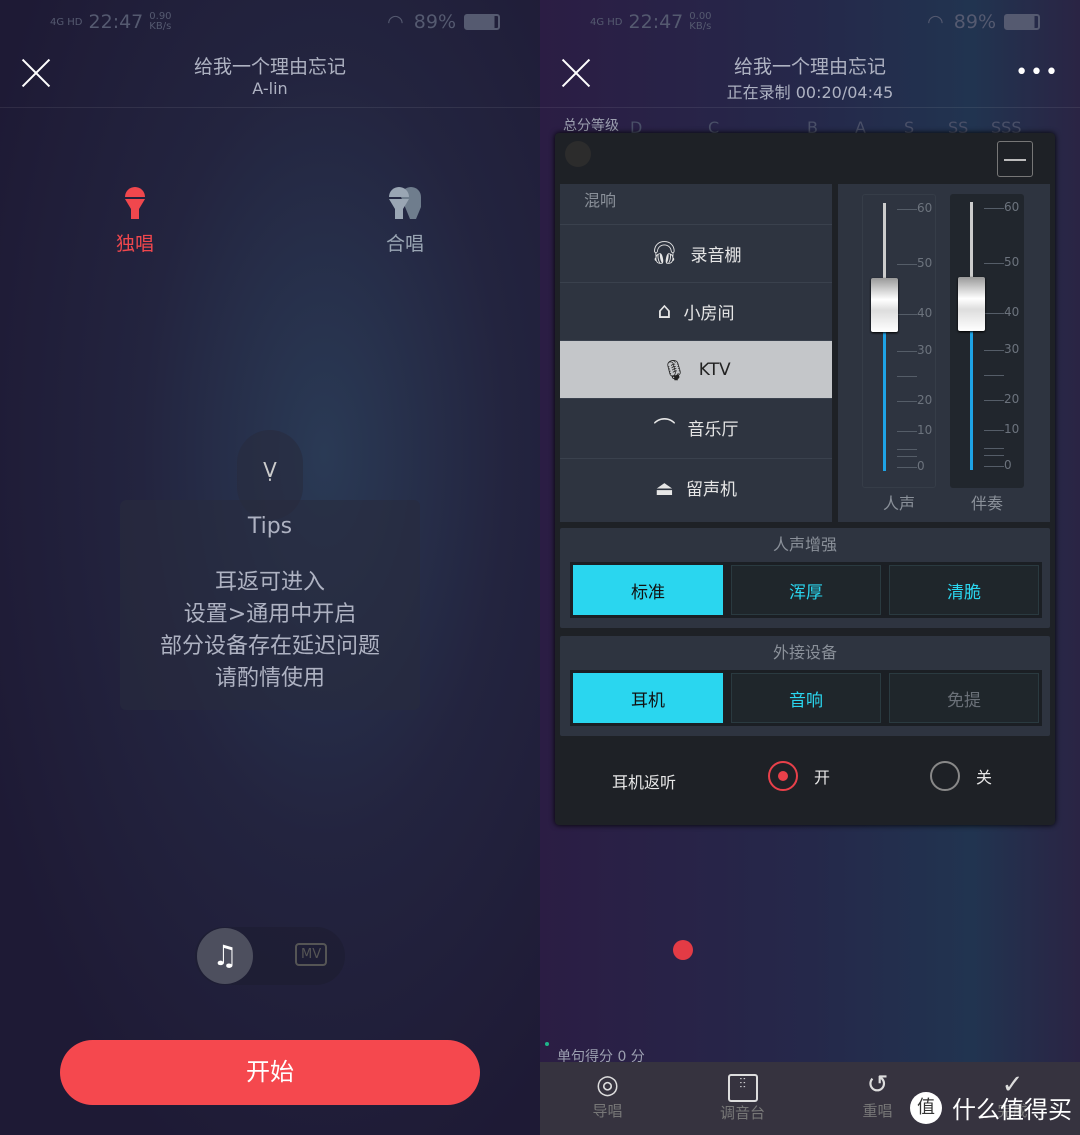 This screenshot has height=1135, width=1080. I want to click on grade-label: 总分等级, so click(591, 126).